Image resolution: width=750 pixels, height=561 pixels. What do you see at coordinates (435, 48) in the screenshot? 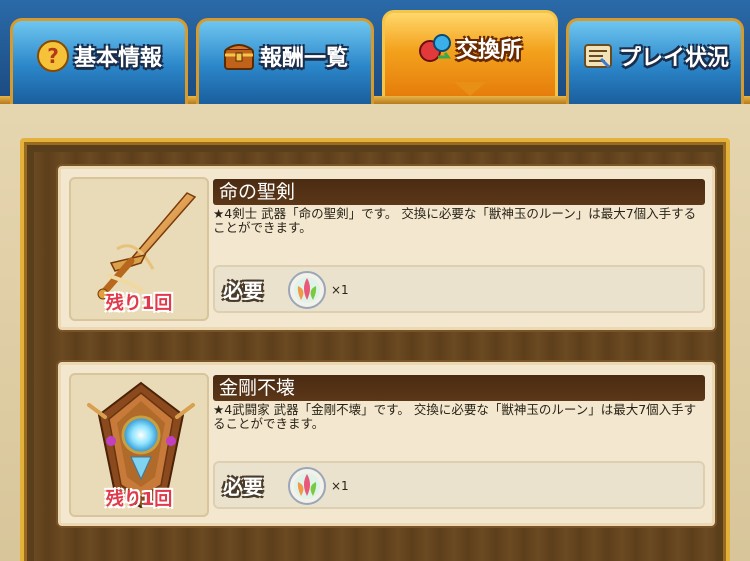
I see `exchange-icon` at bounding box center [435, 48].